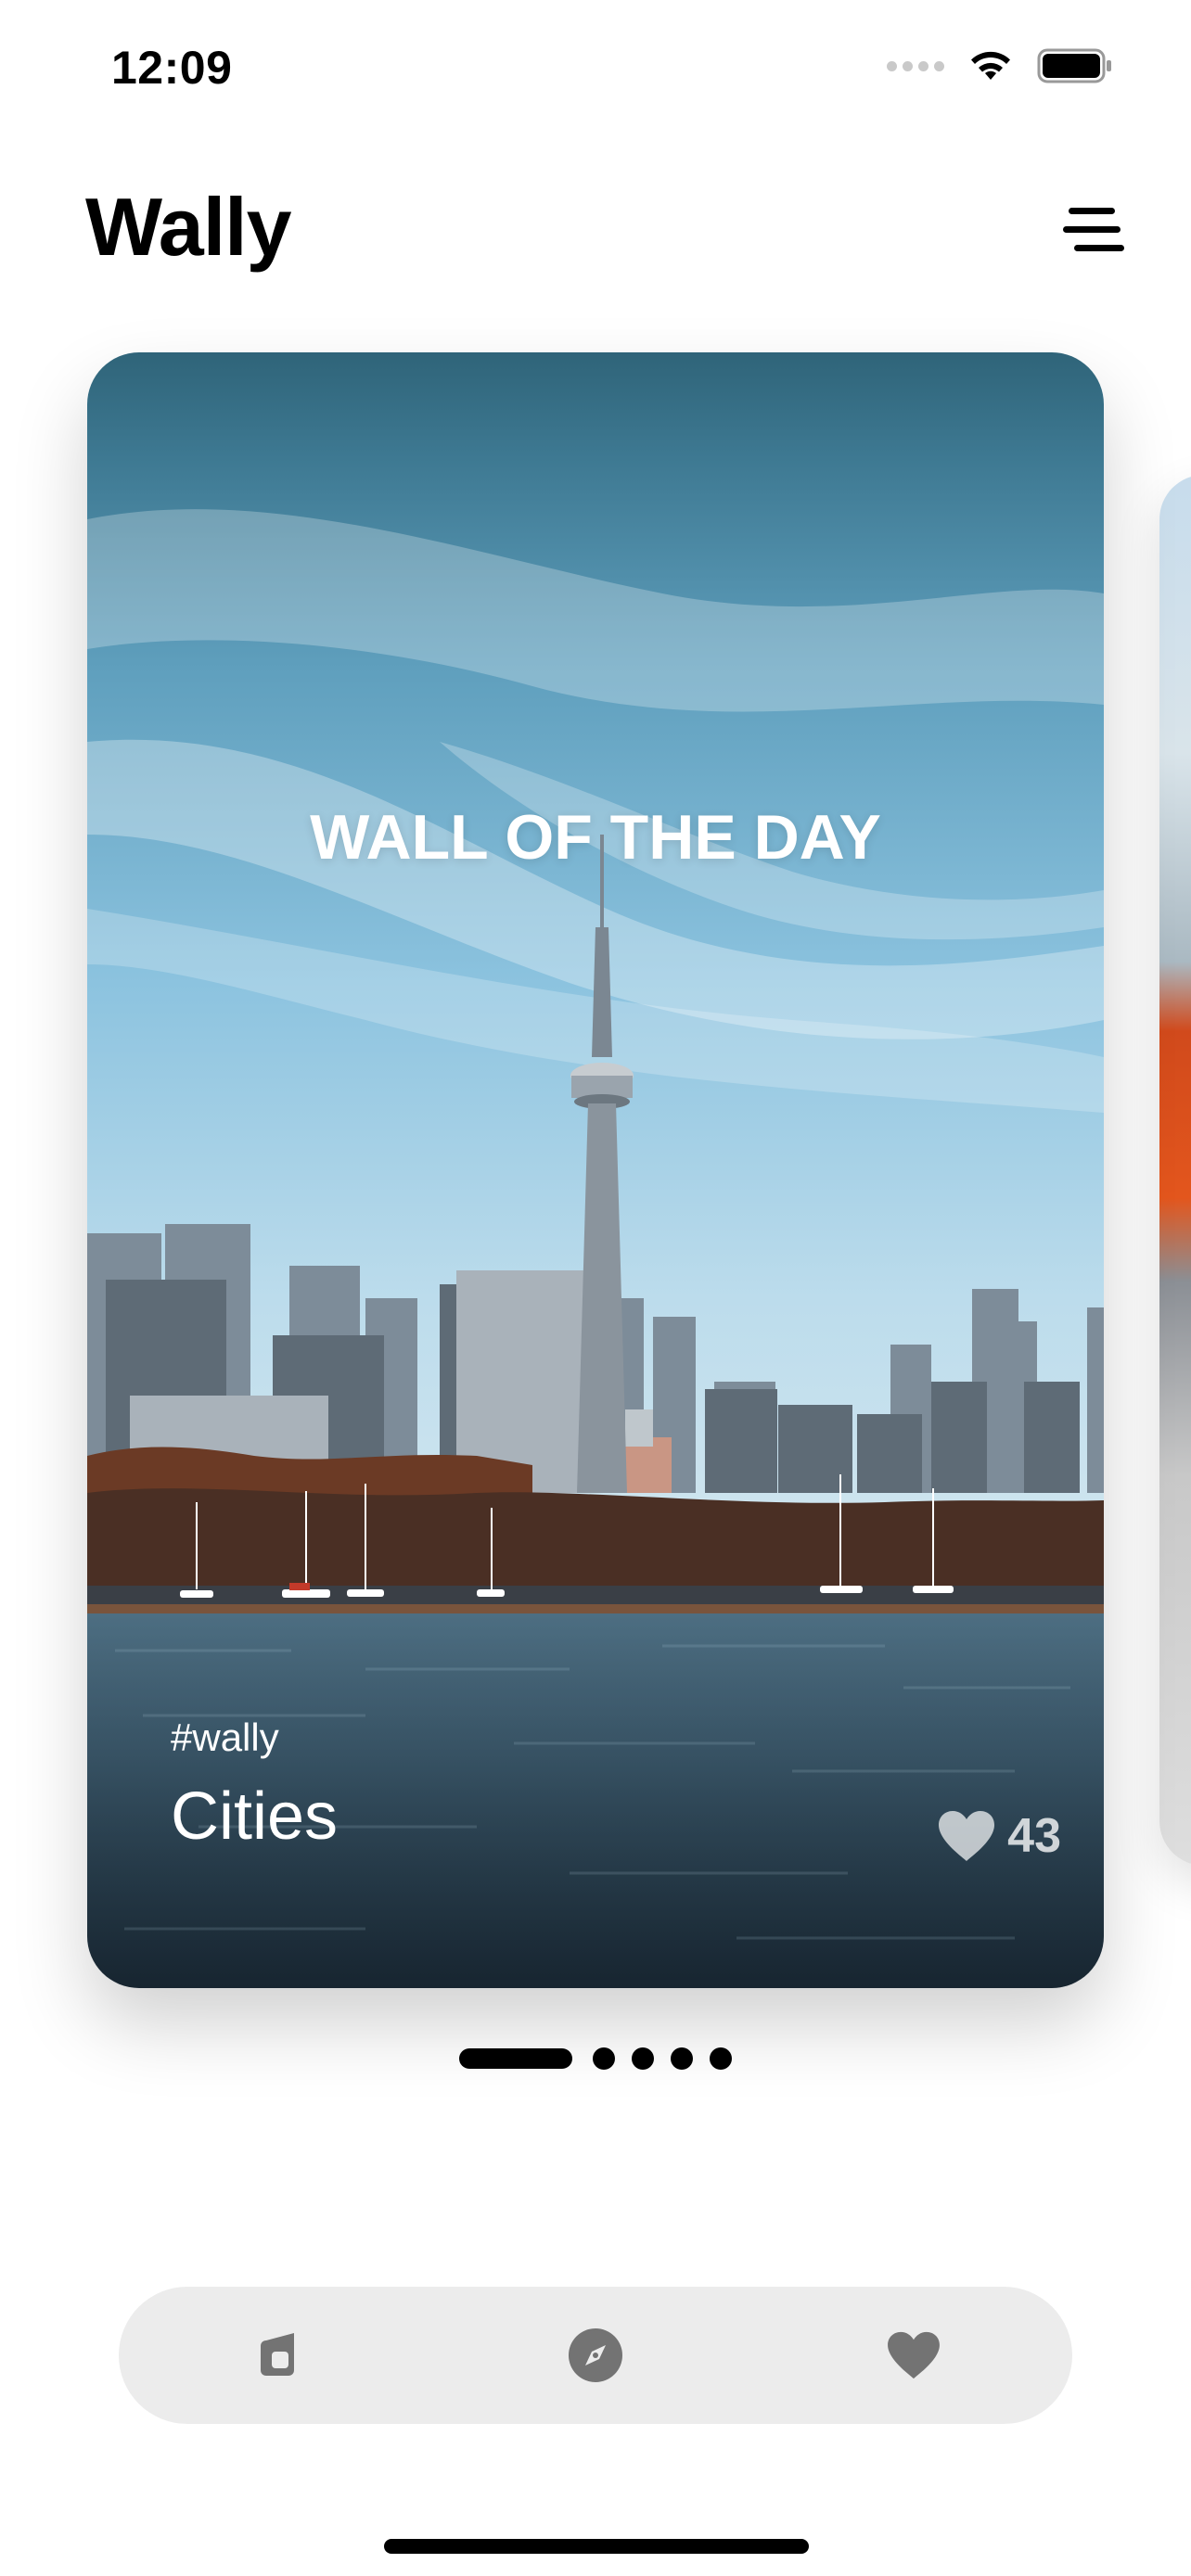 Image resolution: width=1191 pixels, height=2576 pixels. What do you see at coordinates (255, 1816) in the screenshot?
I see `wallpaper-category: Cities` at bounding box center [255, 1816].